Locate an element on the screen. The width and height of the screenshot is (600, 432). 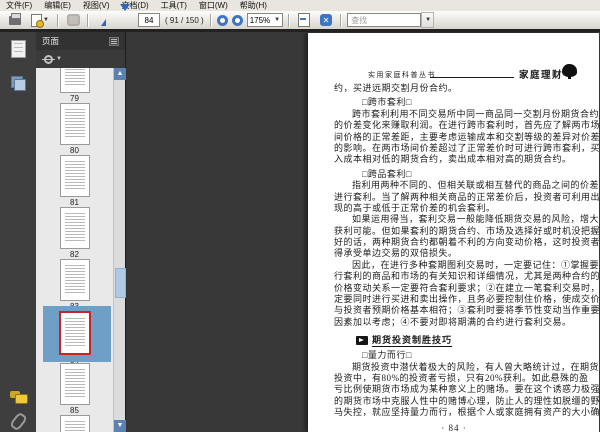
thumbnail-page-number: 80 is located at coordinates (74, 150).